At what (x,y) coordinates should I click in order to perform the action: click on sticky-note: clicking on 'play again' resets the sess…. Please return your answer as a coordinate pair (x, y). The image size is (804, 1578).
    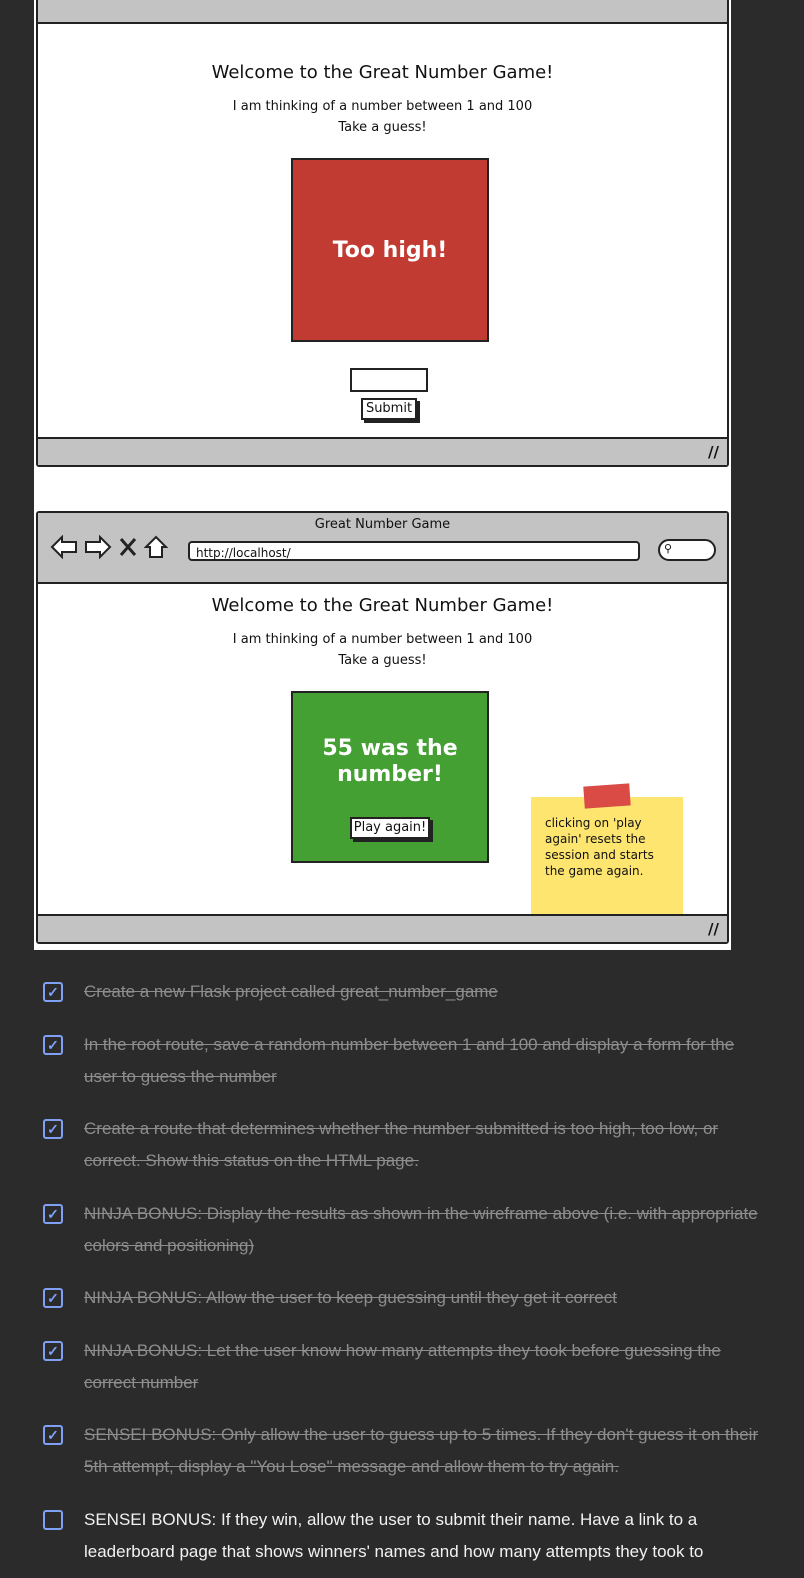
    Looking at the image, I should click on (607, 854).